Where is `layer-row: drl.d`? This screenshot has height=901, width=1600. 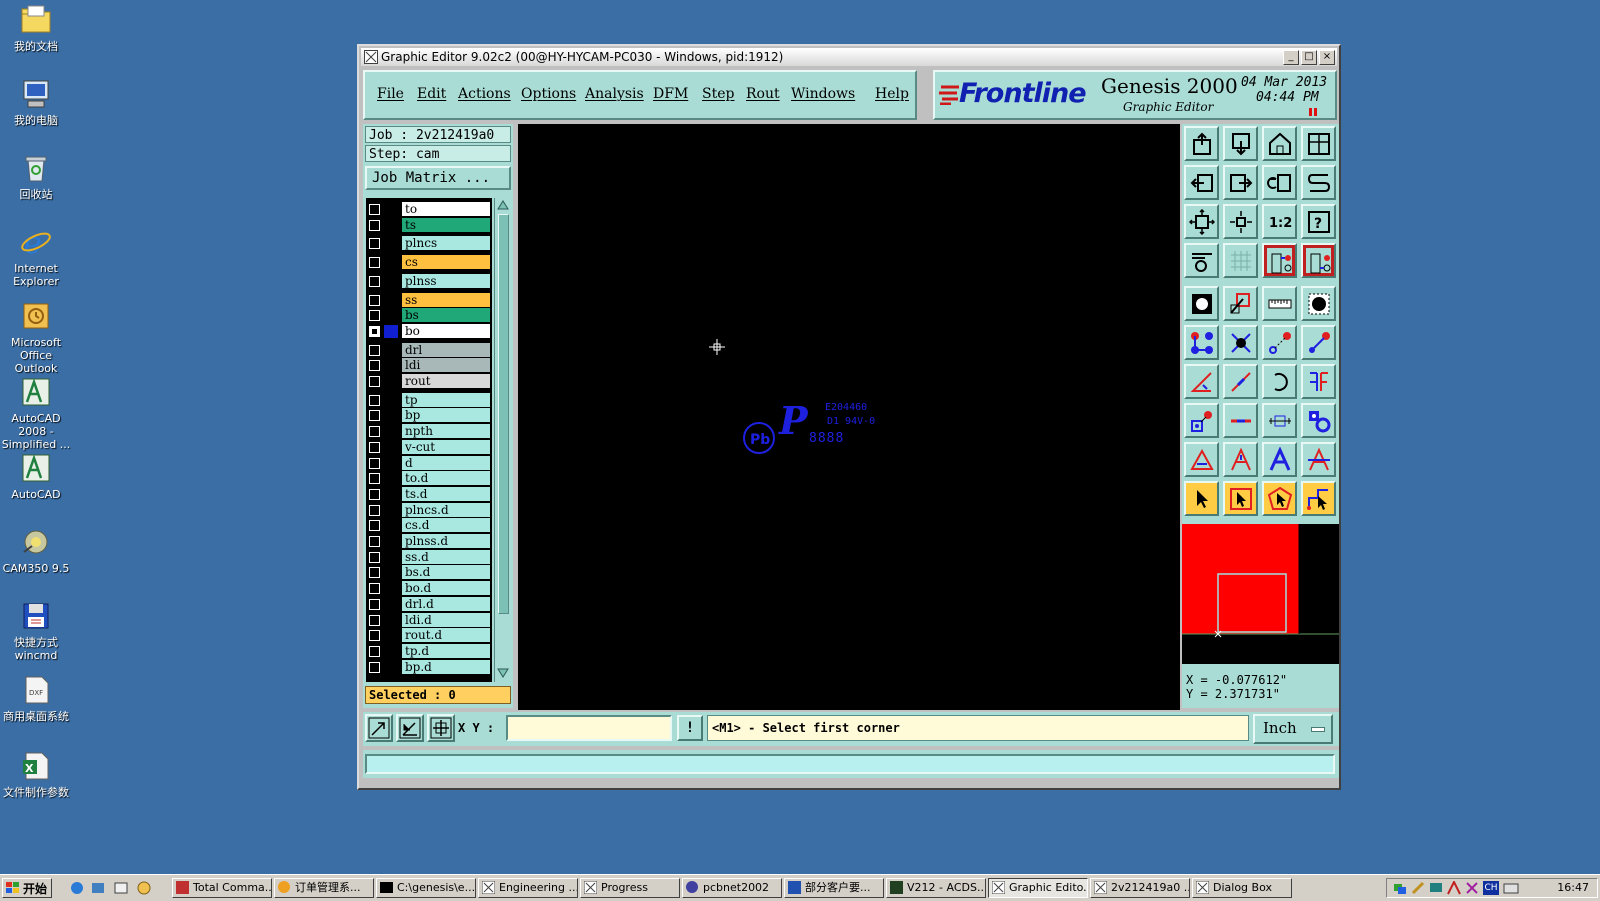
layer-row: drl.d is located at coordinates (429, 604).